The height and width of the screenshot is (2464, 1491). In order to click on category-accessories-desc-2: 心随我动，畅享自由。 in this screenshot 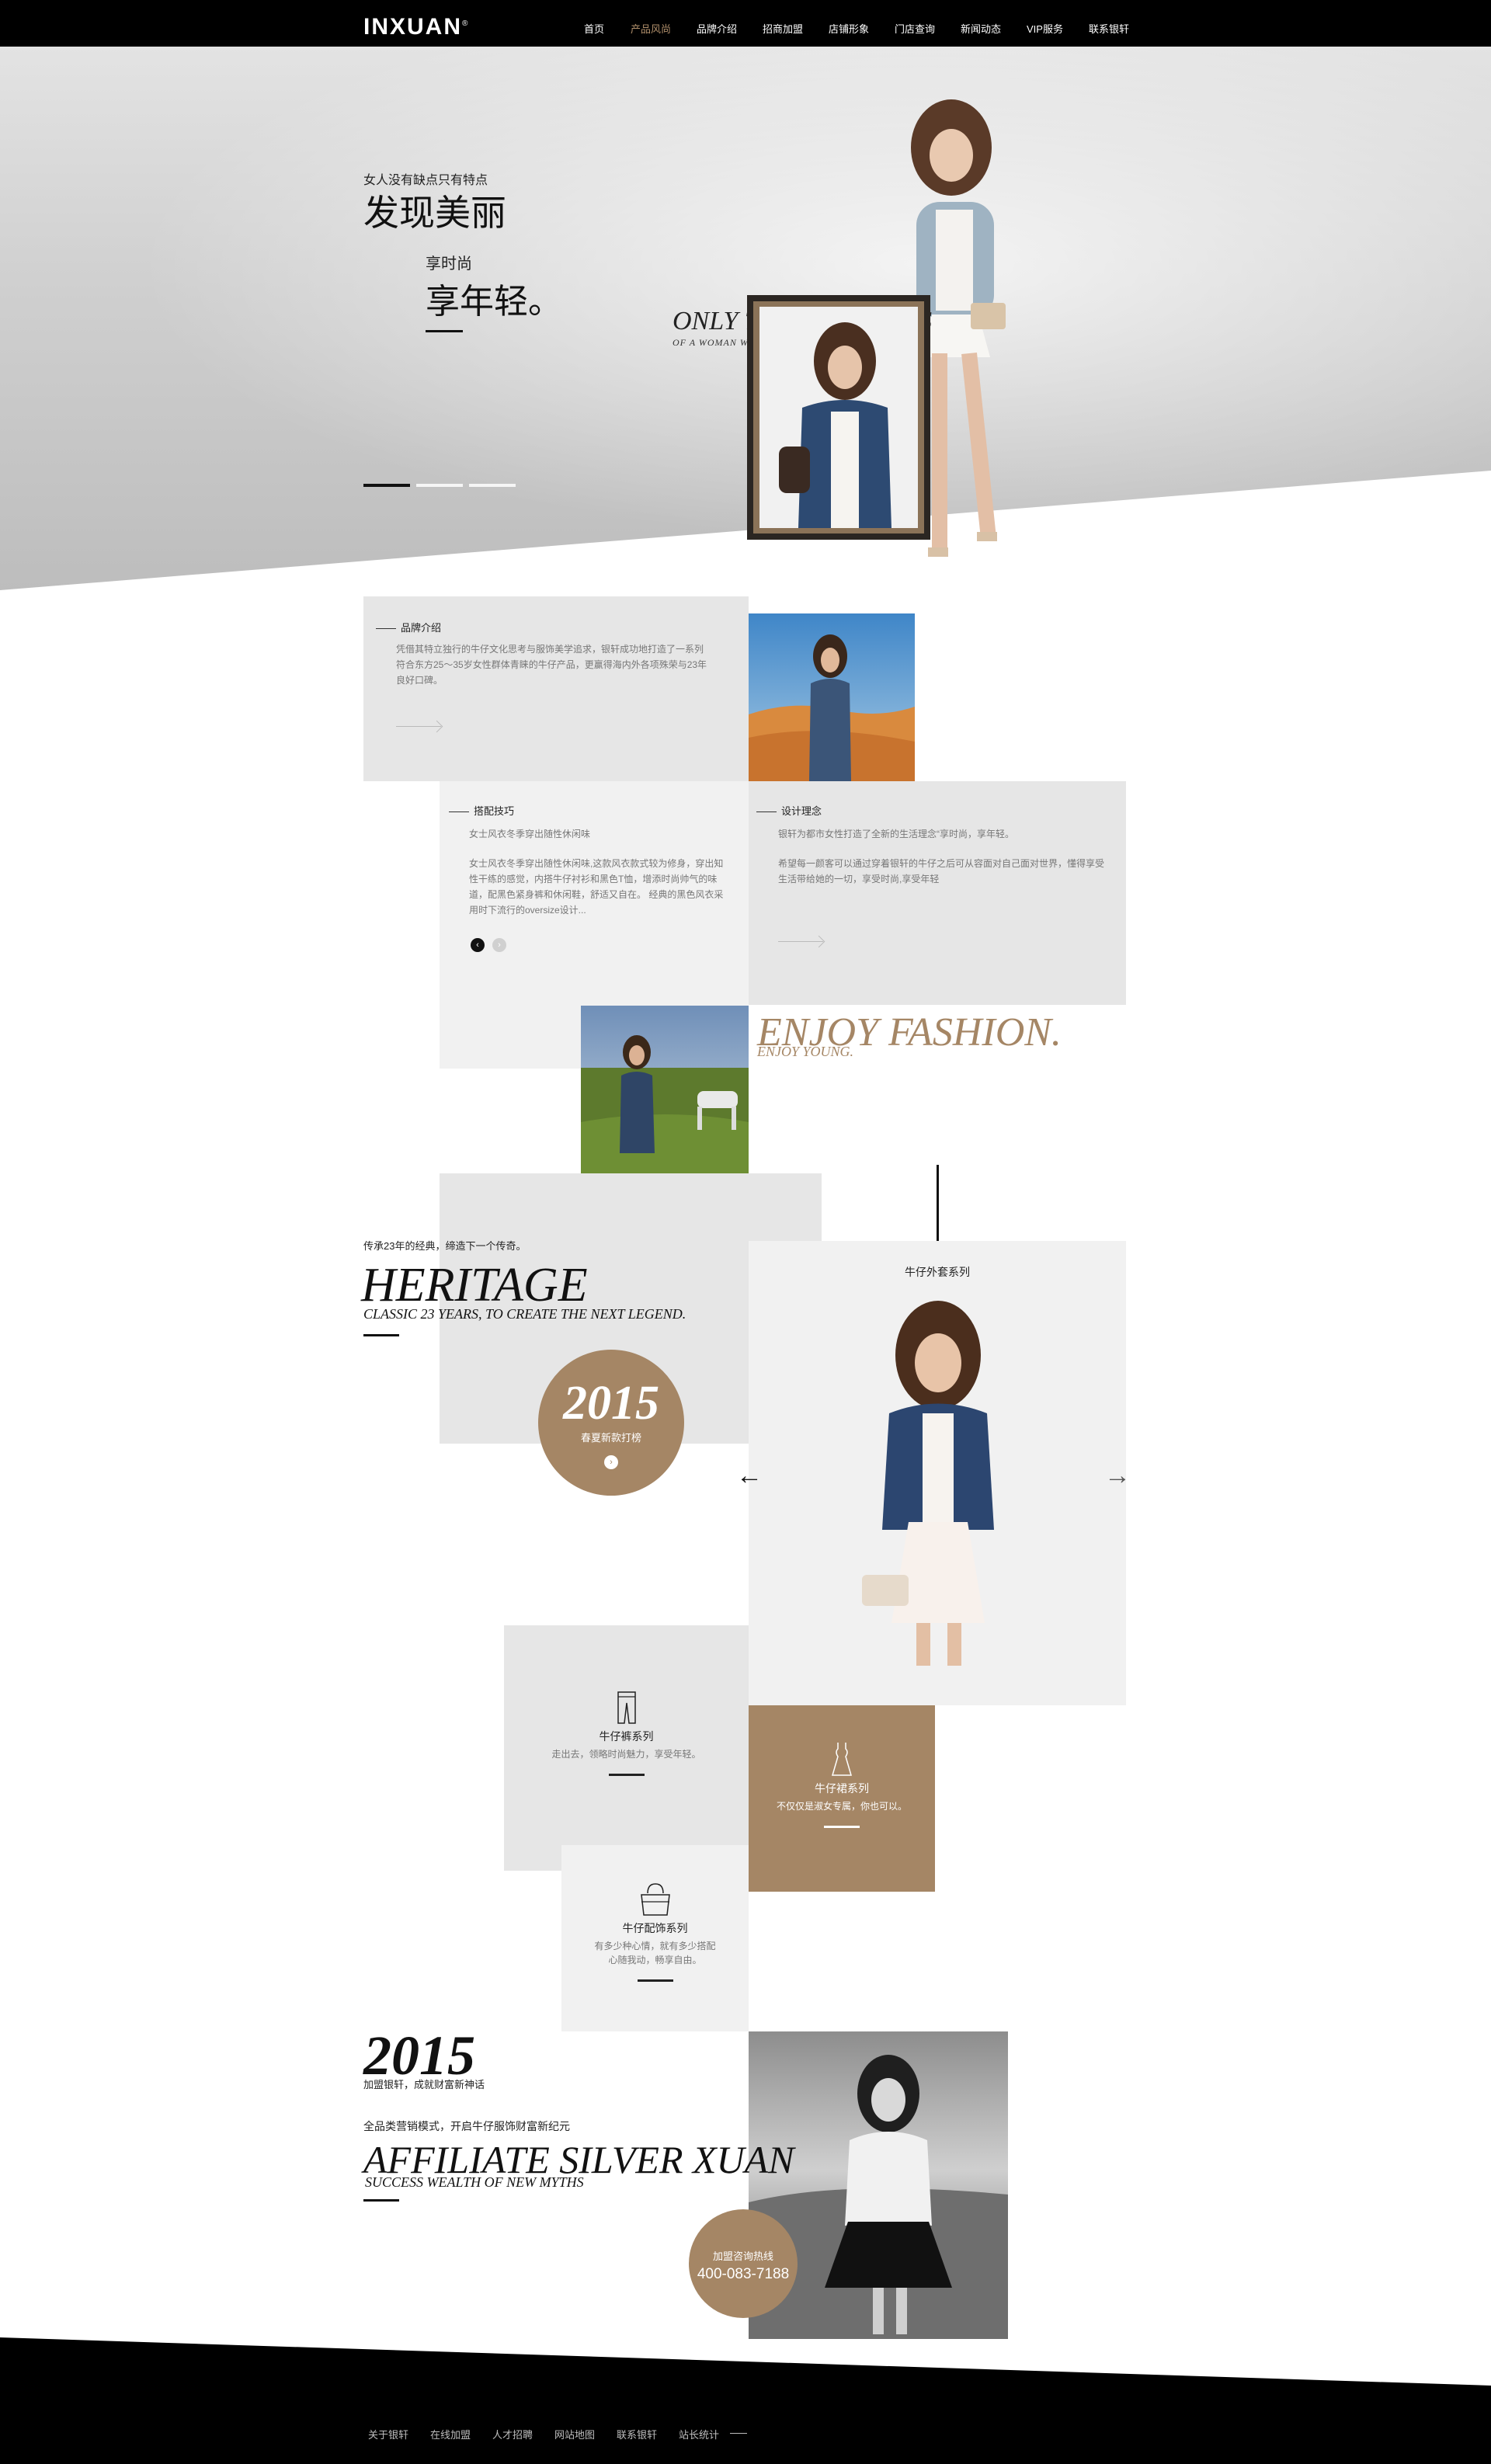, I will do `click(655, 1960)`.